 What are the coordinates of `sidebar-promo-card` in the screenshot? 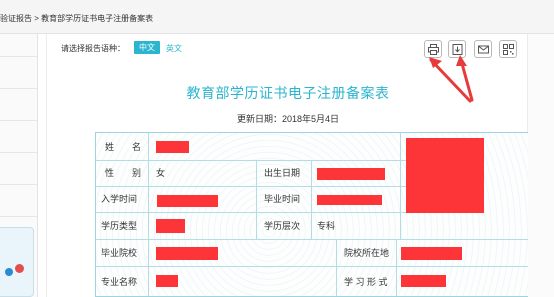 It's located at (17, 262).